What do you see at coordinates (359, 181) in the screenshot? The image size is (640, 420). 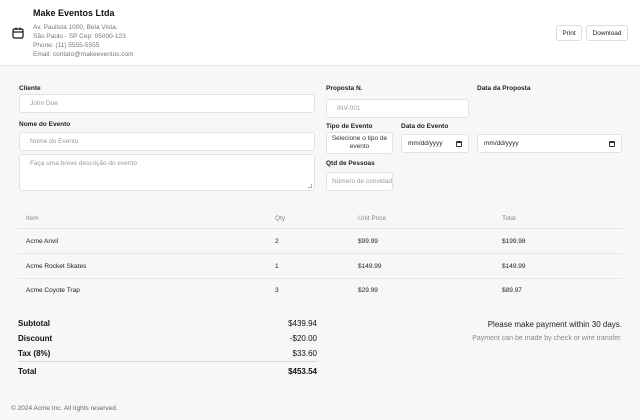 I see `qtd-pessoas-input: Número de convidados` at bounding box center [359, 181].